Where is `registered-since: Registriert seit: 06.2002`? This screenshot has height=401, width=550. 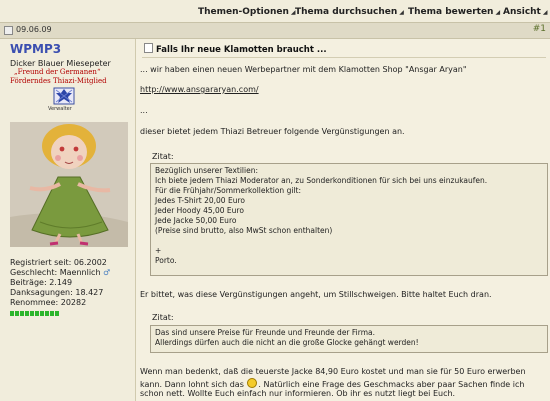
registered-since: Registriert seit: 06.2002 is located at coordinates (58, 262).